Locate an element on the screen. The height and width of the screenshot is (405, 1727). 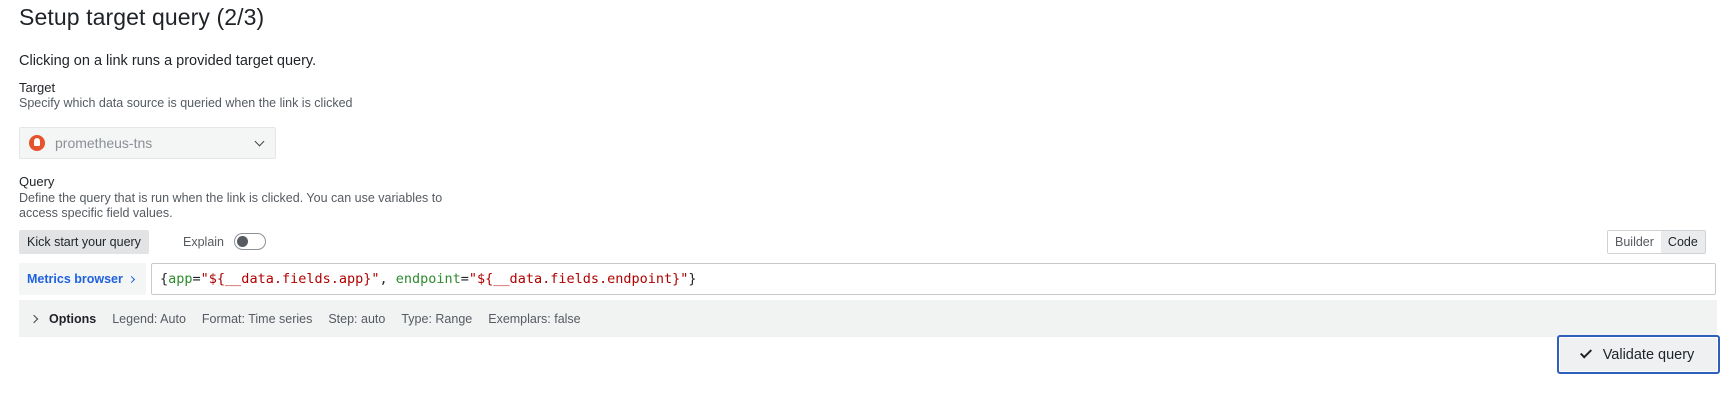
validate-query-button: Validate query is located at coordinates (1638, 354).